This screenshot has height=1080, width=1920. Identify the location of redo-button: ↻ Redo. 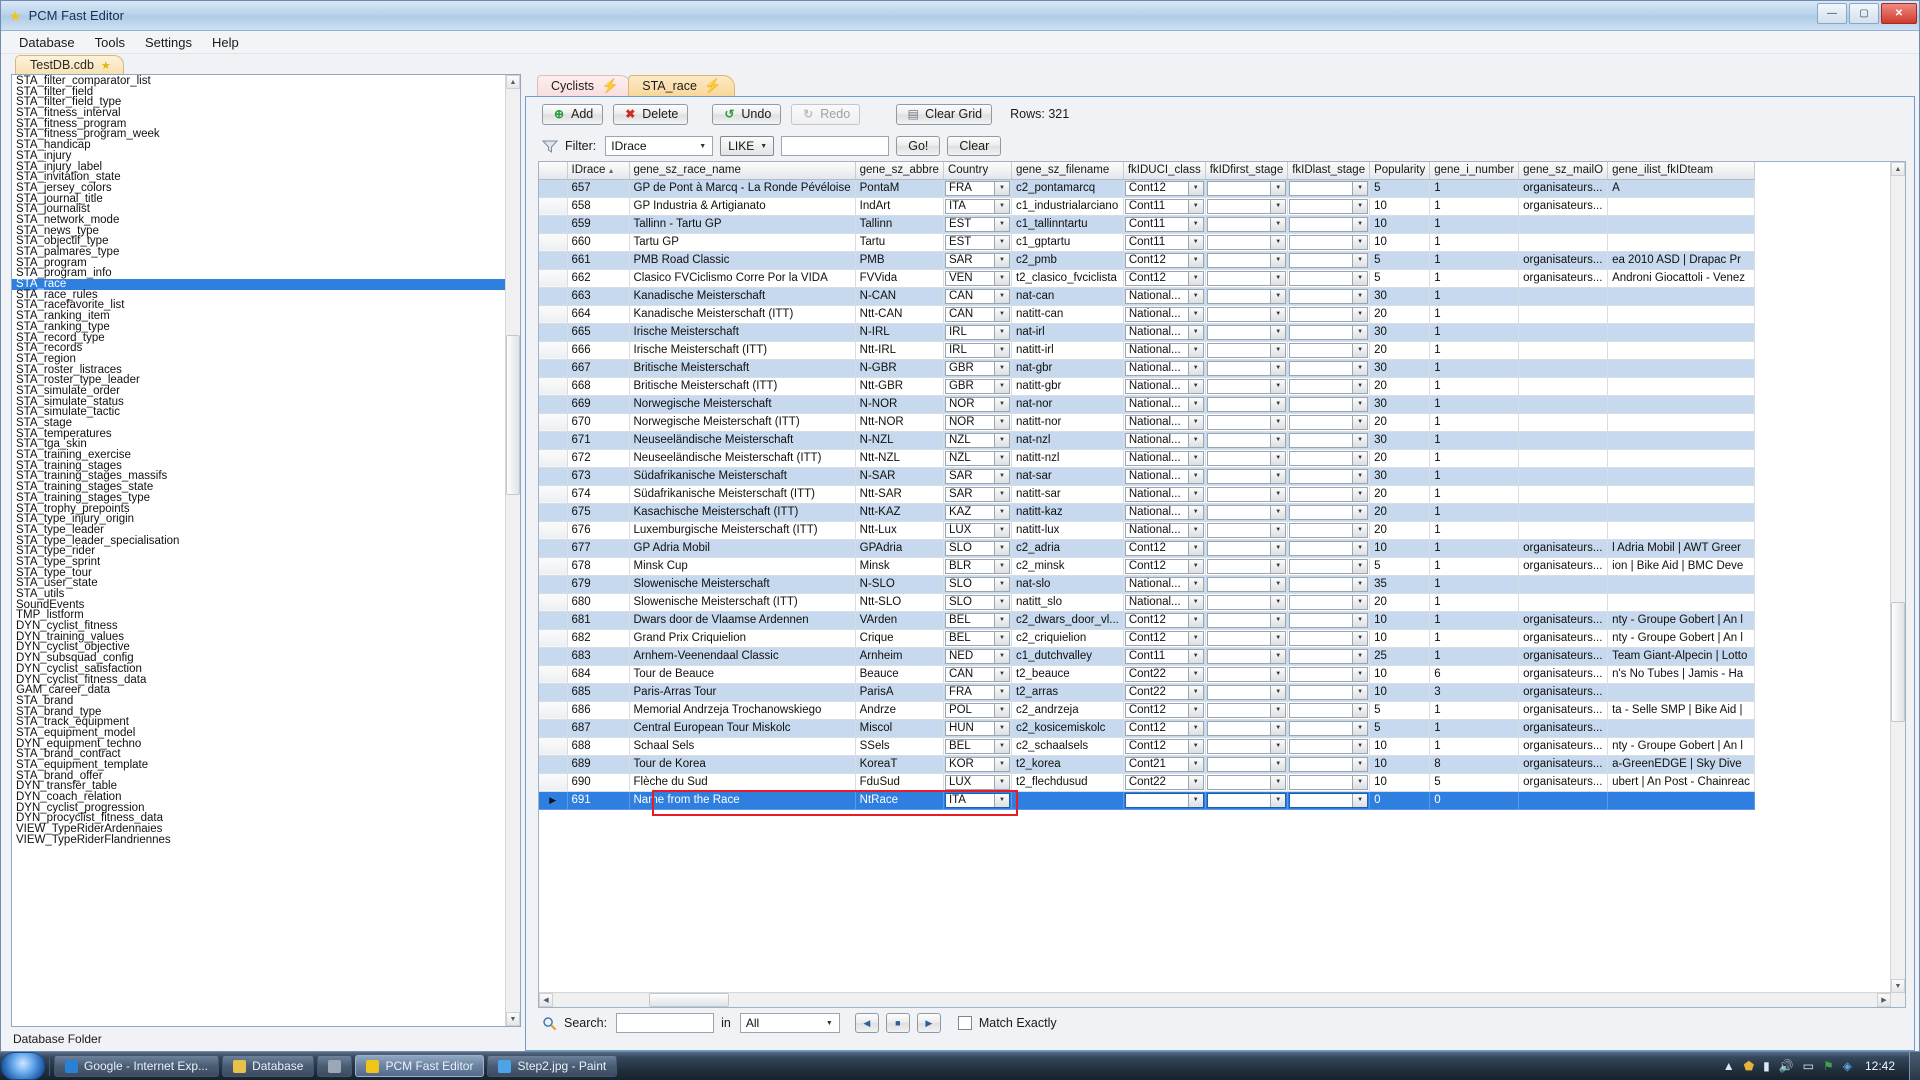
(826, 114).